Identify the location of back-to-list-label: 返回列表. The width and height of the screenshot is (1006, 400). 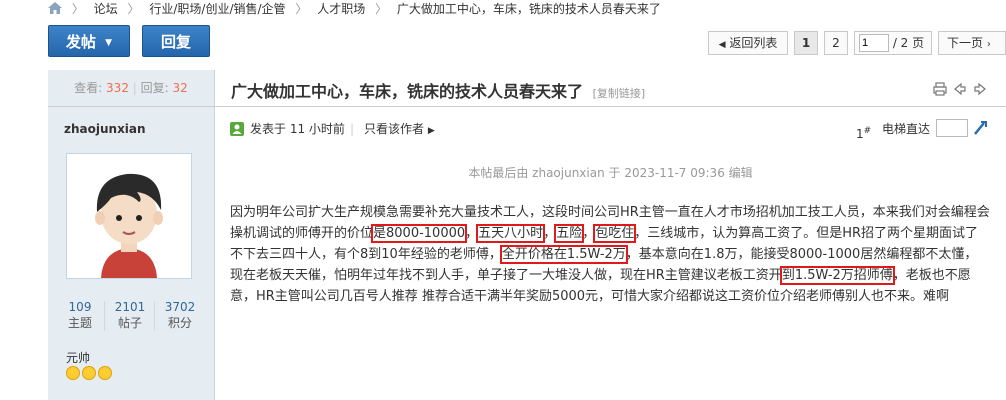
(753, 43).